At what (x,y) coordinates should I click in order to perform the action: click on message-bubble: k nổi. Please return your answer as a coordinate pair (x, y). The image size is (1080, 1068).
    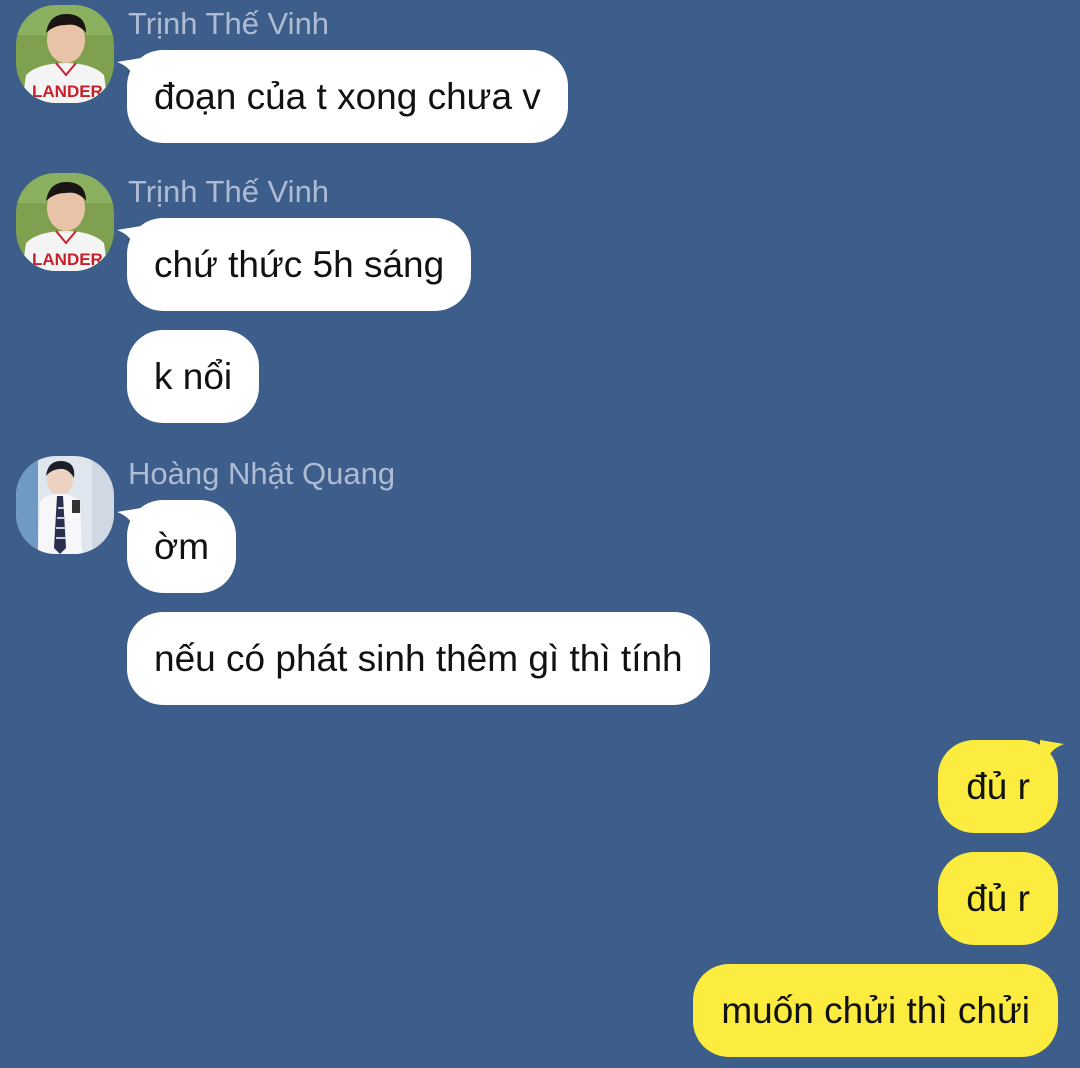
    Looking at the image, I should click on (193, 376).